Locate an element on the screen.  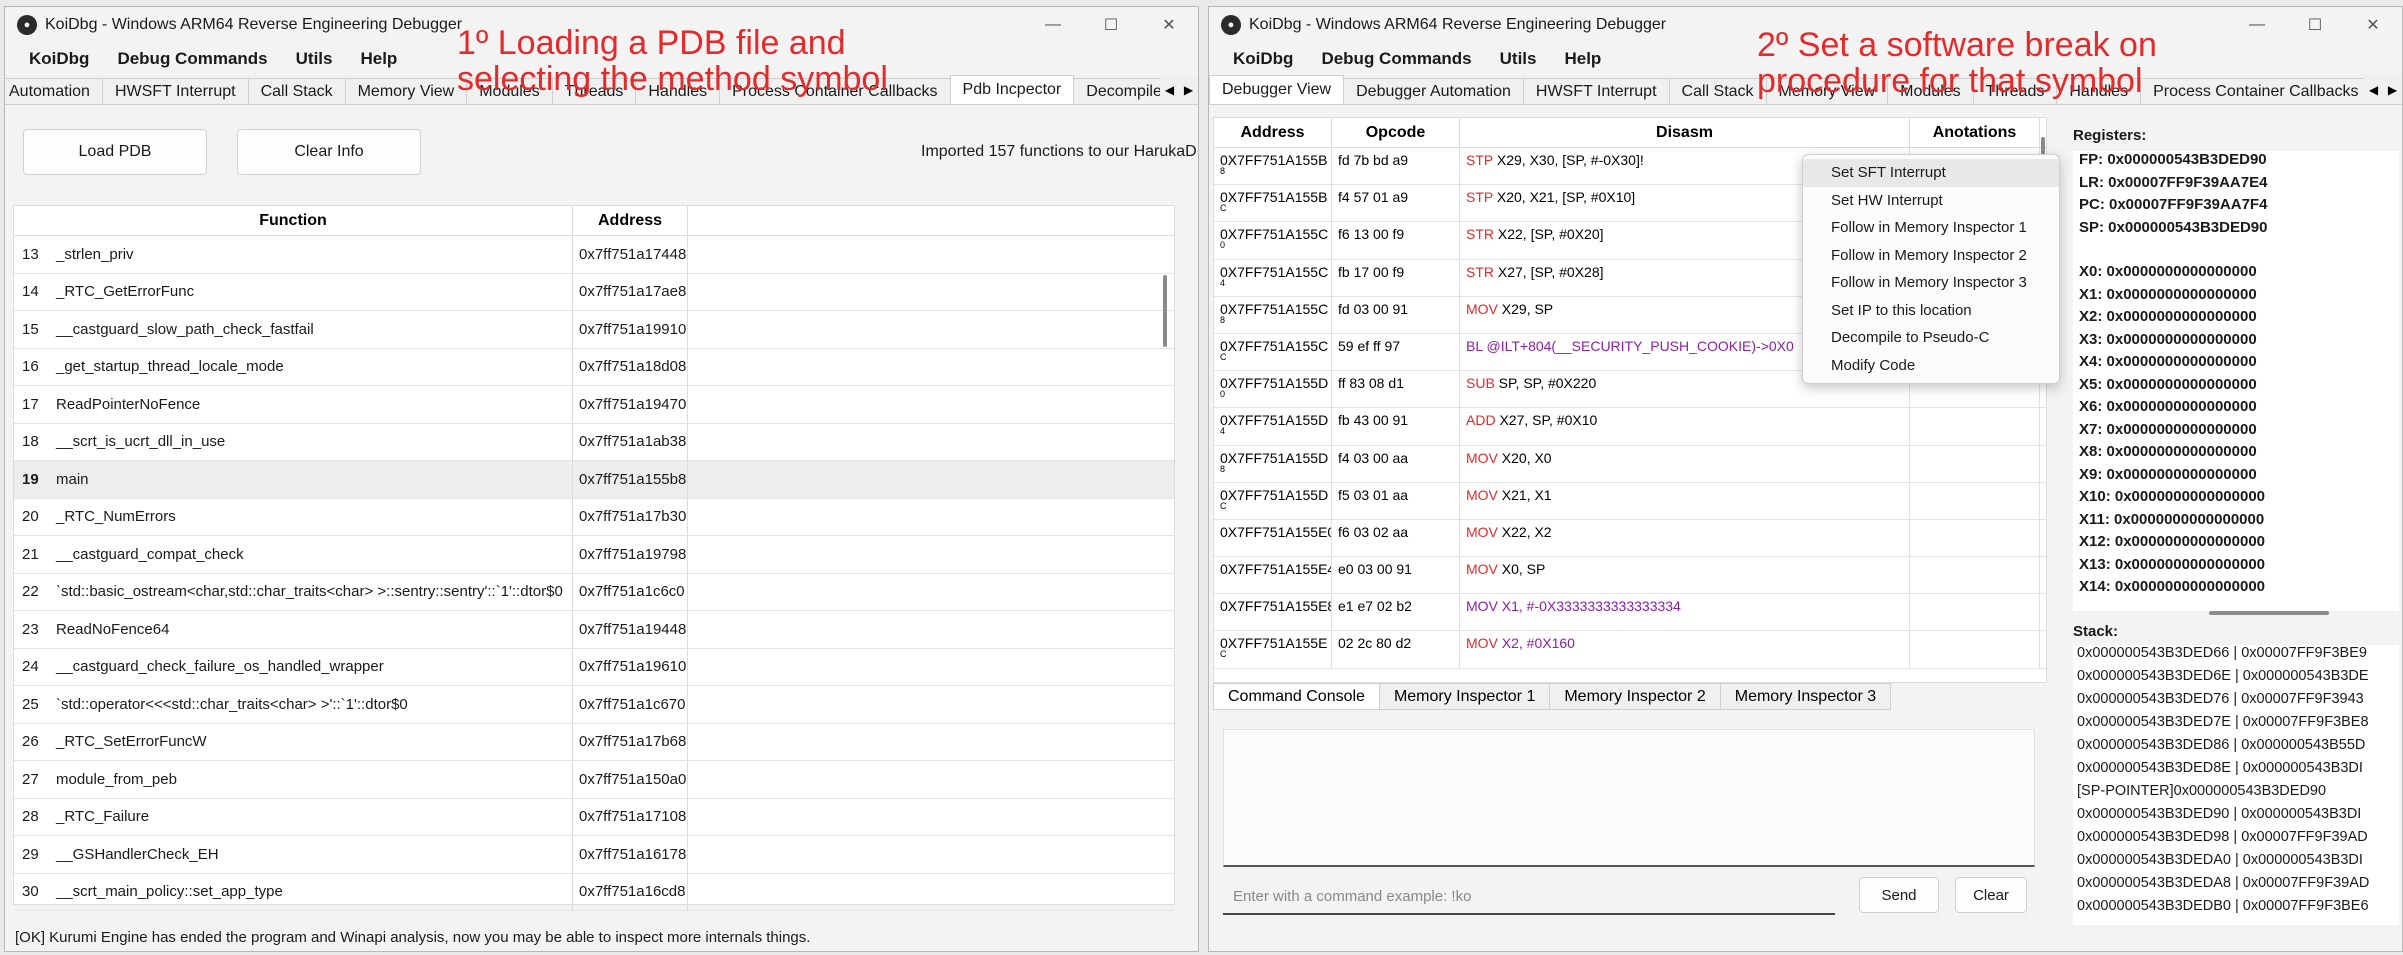
table-row: 28 _RTC_Failure 0x7ff751a17108 is located at coordinates (594, 817).